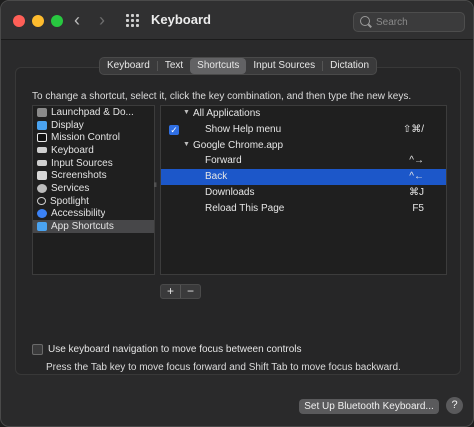 This screenshot has height=427, width=474. I want to click on spotlight-icon, so click(41, 201).